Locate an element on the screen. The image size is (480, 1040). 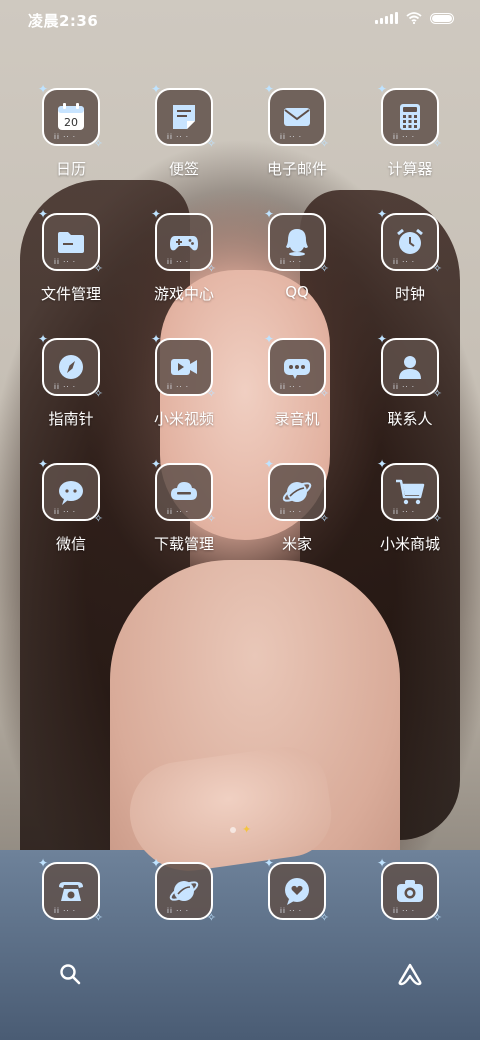
app-wechat: ✦ ii ·· · ✧ 微信 is located at coordinates (71, 520).